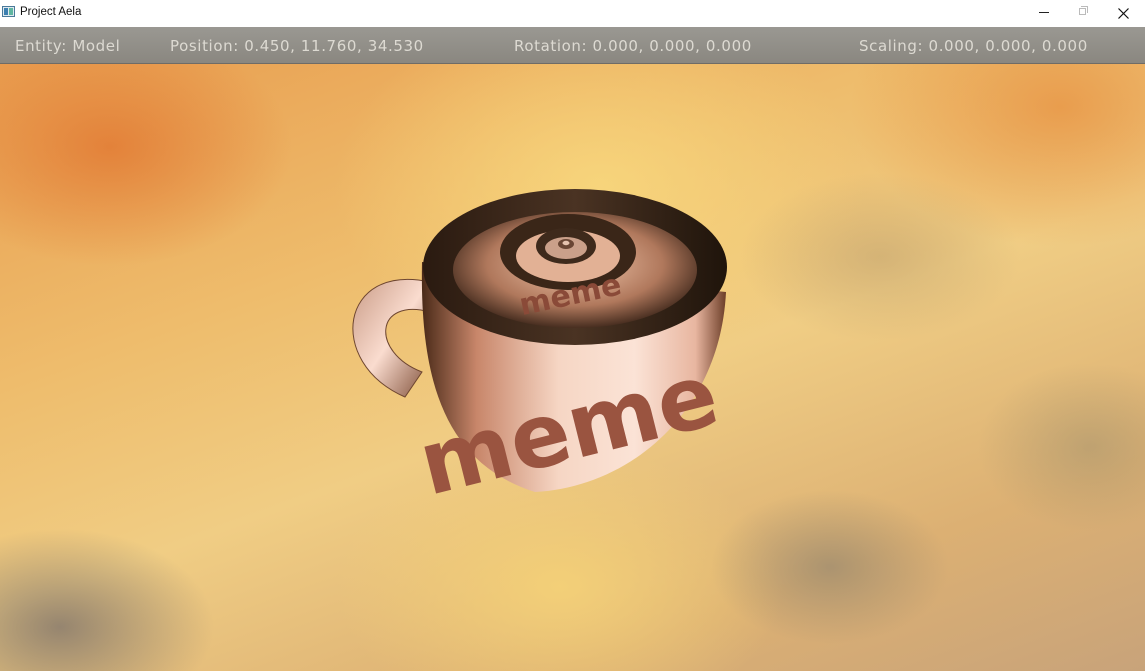  I want to click on restore-button, so click(1083, 13).